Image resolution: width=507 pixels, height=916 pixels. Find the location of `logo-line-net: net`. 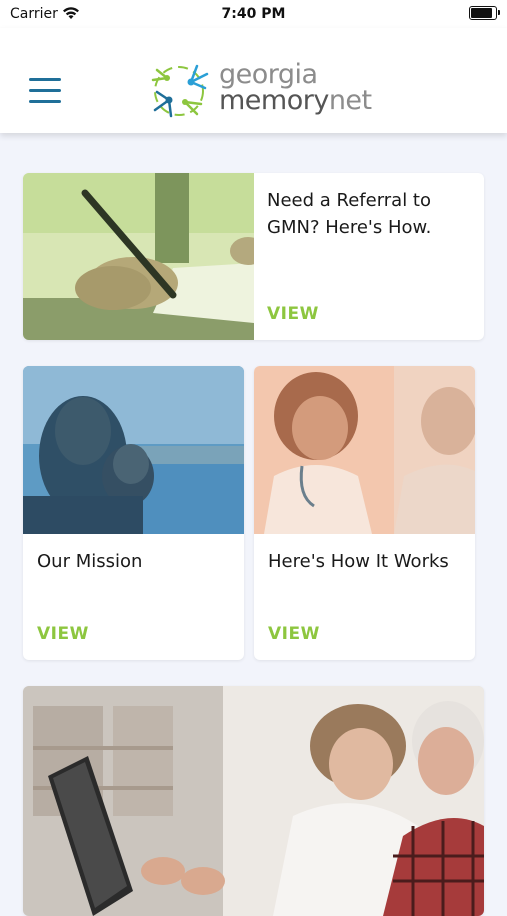

logo-line-net: net is located at coordinates (350, 100).